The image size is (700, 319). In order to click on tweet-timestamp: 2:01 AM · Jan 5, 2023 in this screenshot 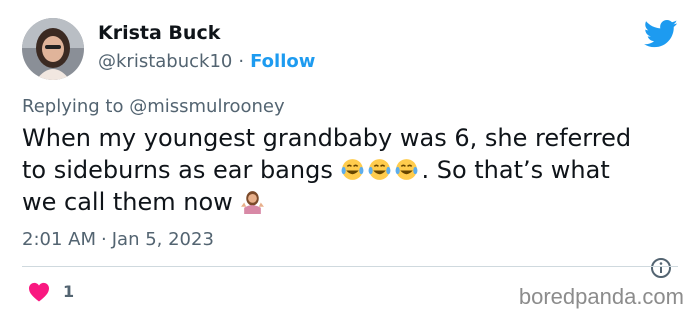, I will do `click(118, 239)`.